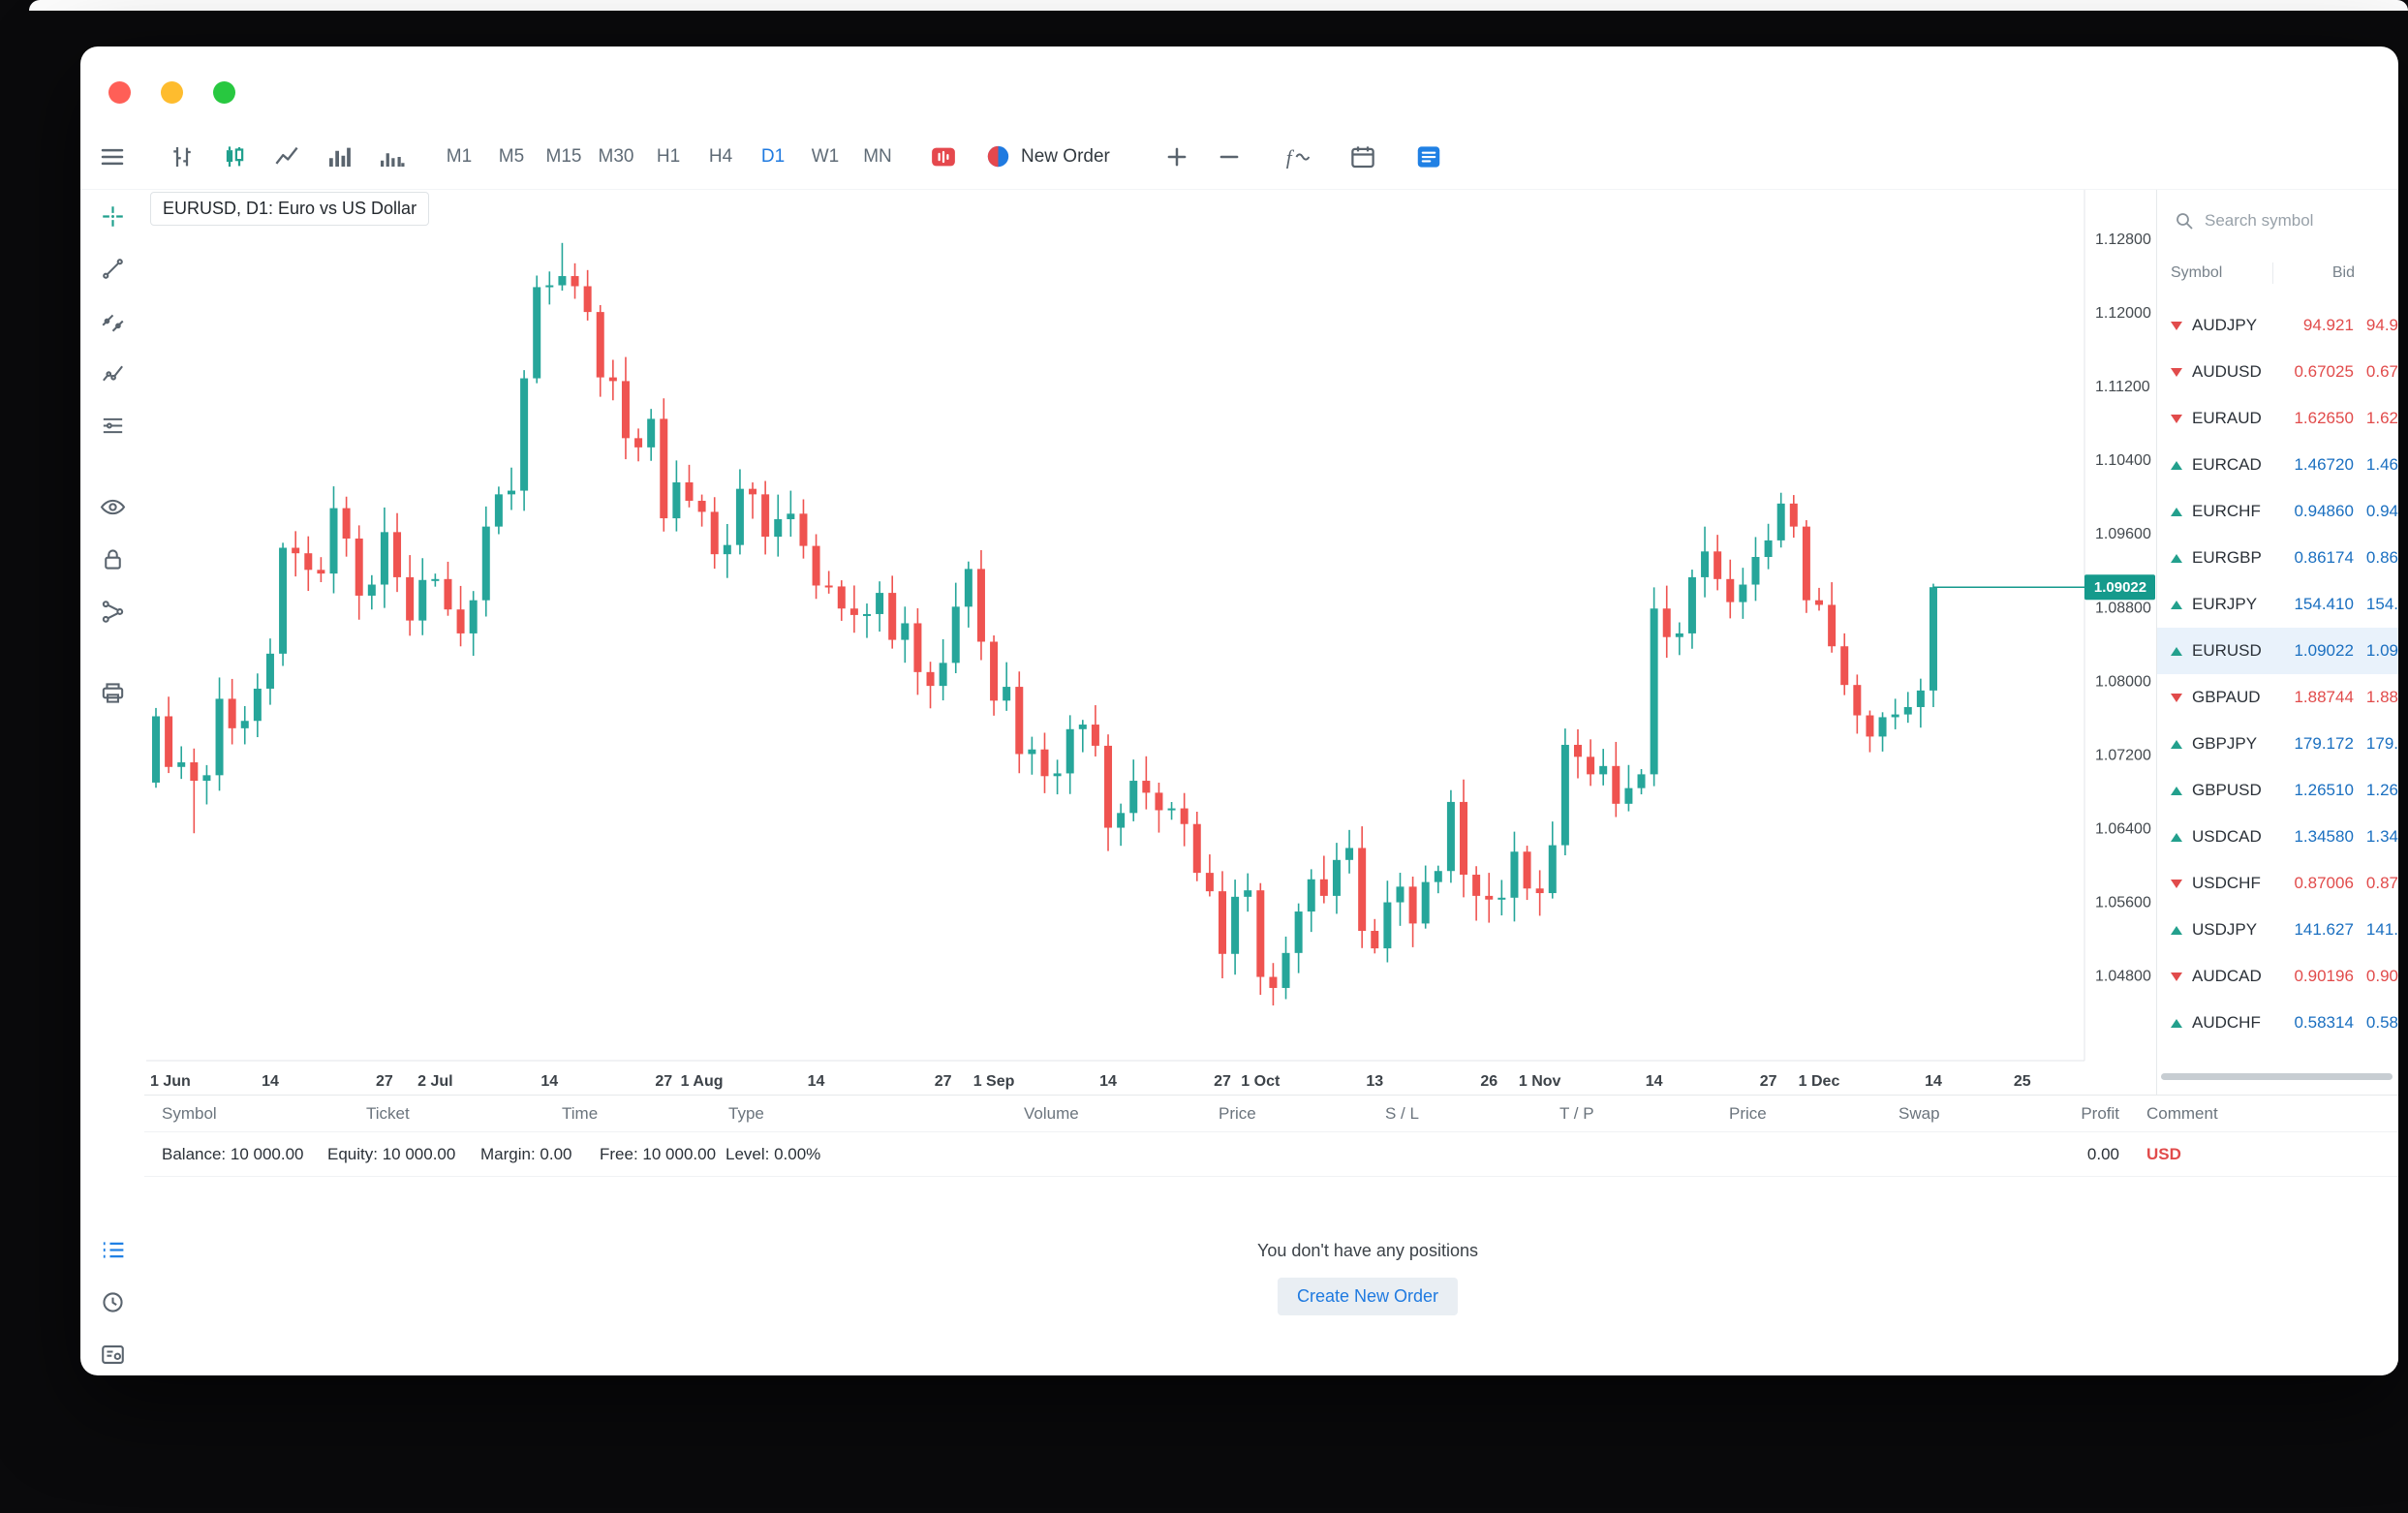  Describe the element at coordinates (877, 156) in the screenshot. I see `timeframe-button-mn: MN` at that location.